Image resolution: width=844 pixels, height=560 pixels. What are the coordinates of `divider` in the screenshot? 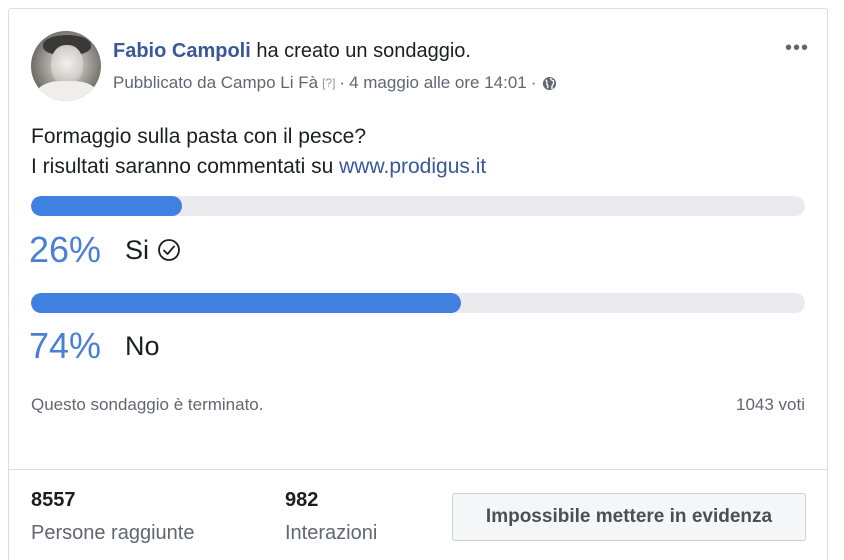 It's located at (418, 469).